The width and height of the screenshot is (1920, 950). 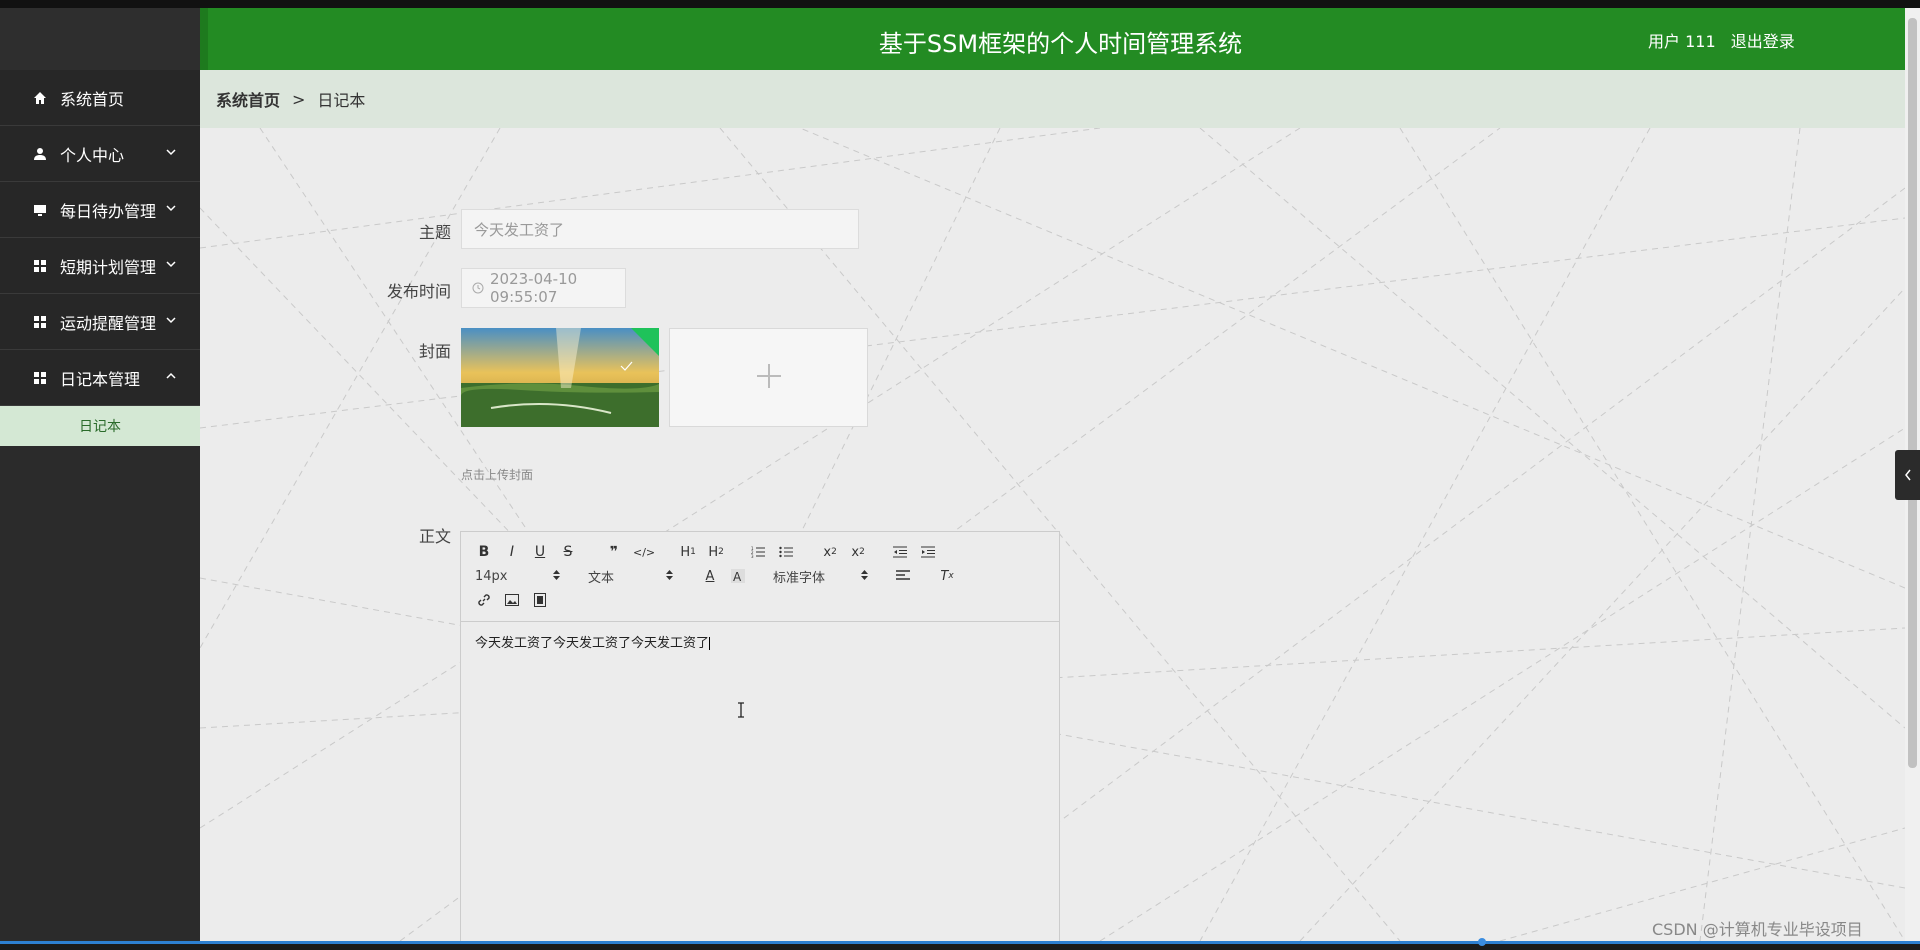 What do you see at coordinates (484, 552) in the screenshot?
I see `bold-button: B` at bounding box center [484, 552].